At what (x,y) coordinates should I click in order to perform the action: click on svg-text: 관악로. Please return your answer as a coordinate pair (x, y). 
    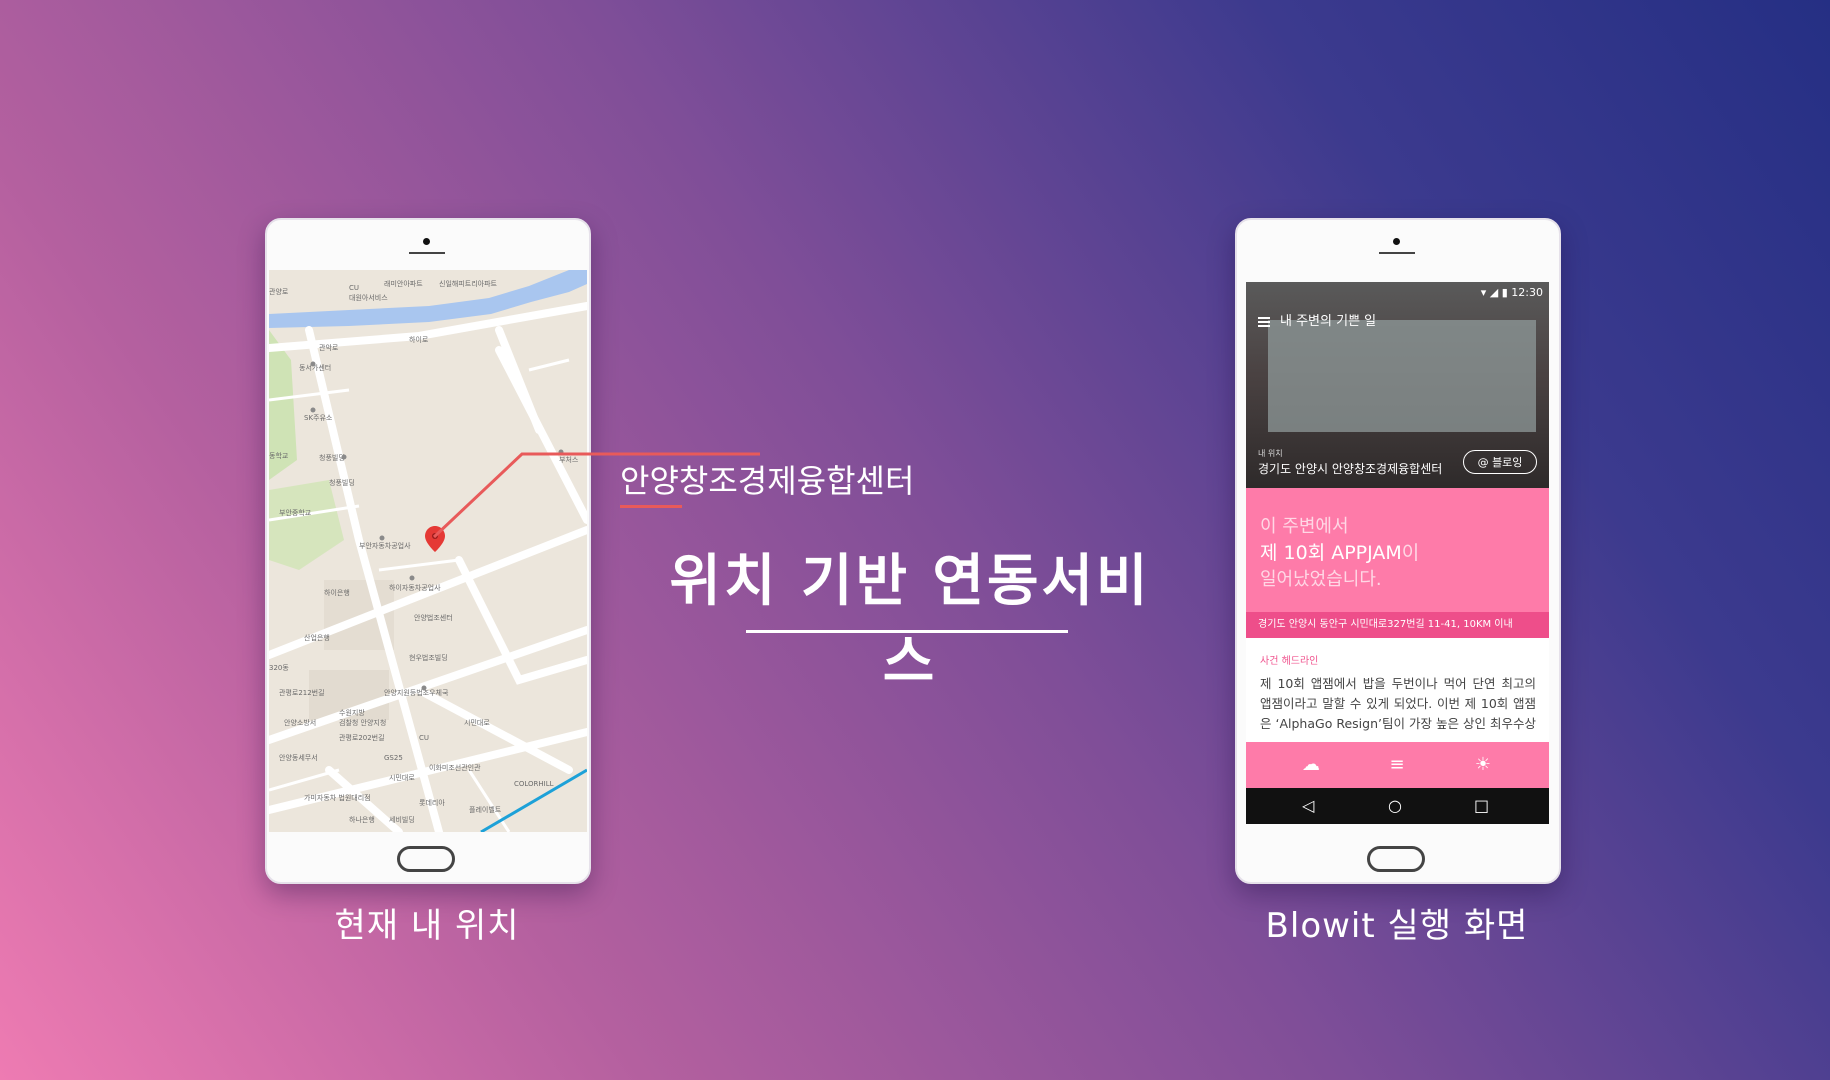
    Looking at the image, I should click on (329, 347).